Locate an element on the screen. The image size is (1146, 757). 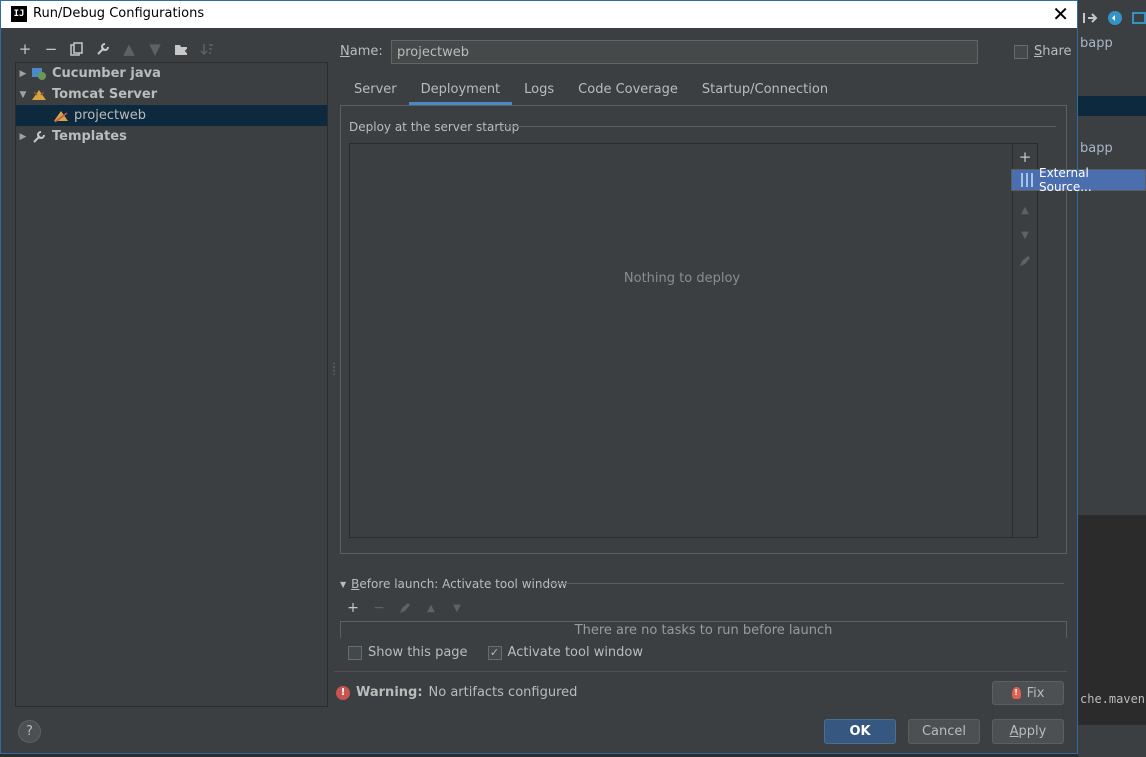
share-checkbox is located at coordinates (1021, 51).